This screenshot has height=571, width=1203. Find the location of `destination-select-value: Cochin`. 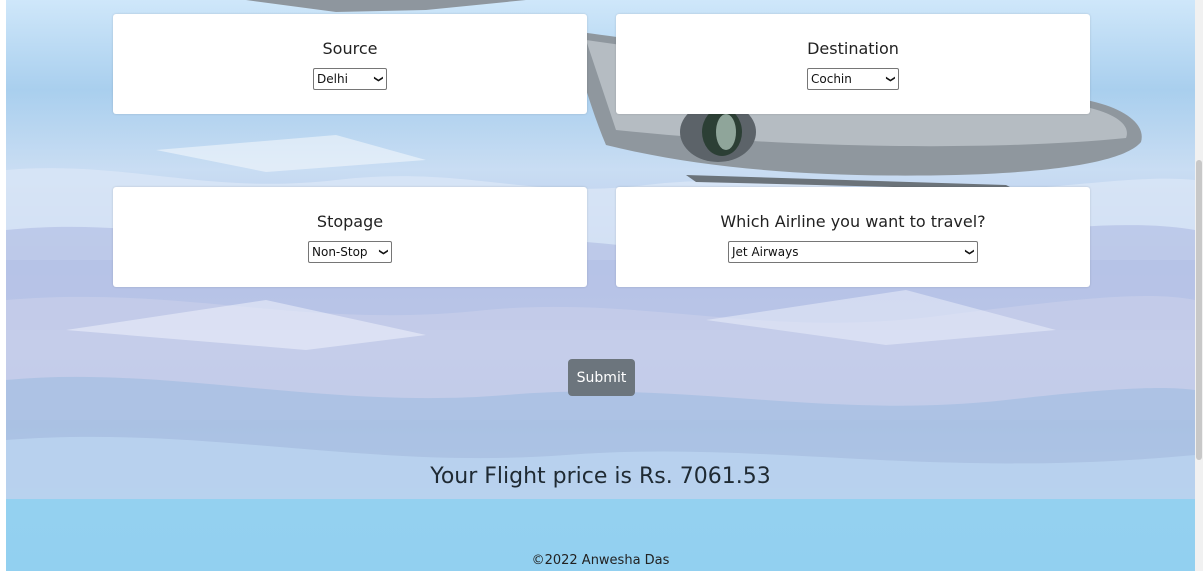

destination-select-value: Cochin is located at coordinates (831, 79).